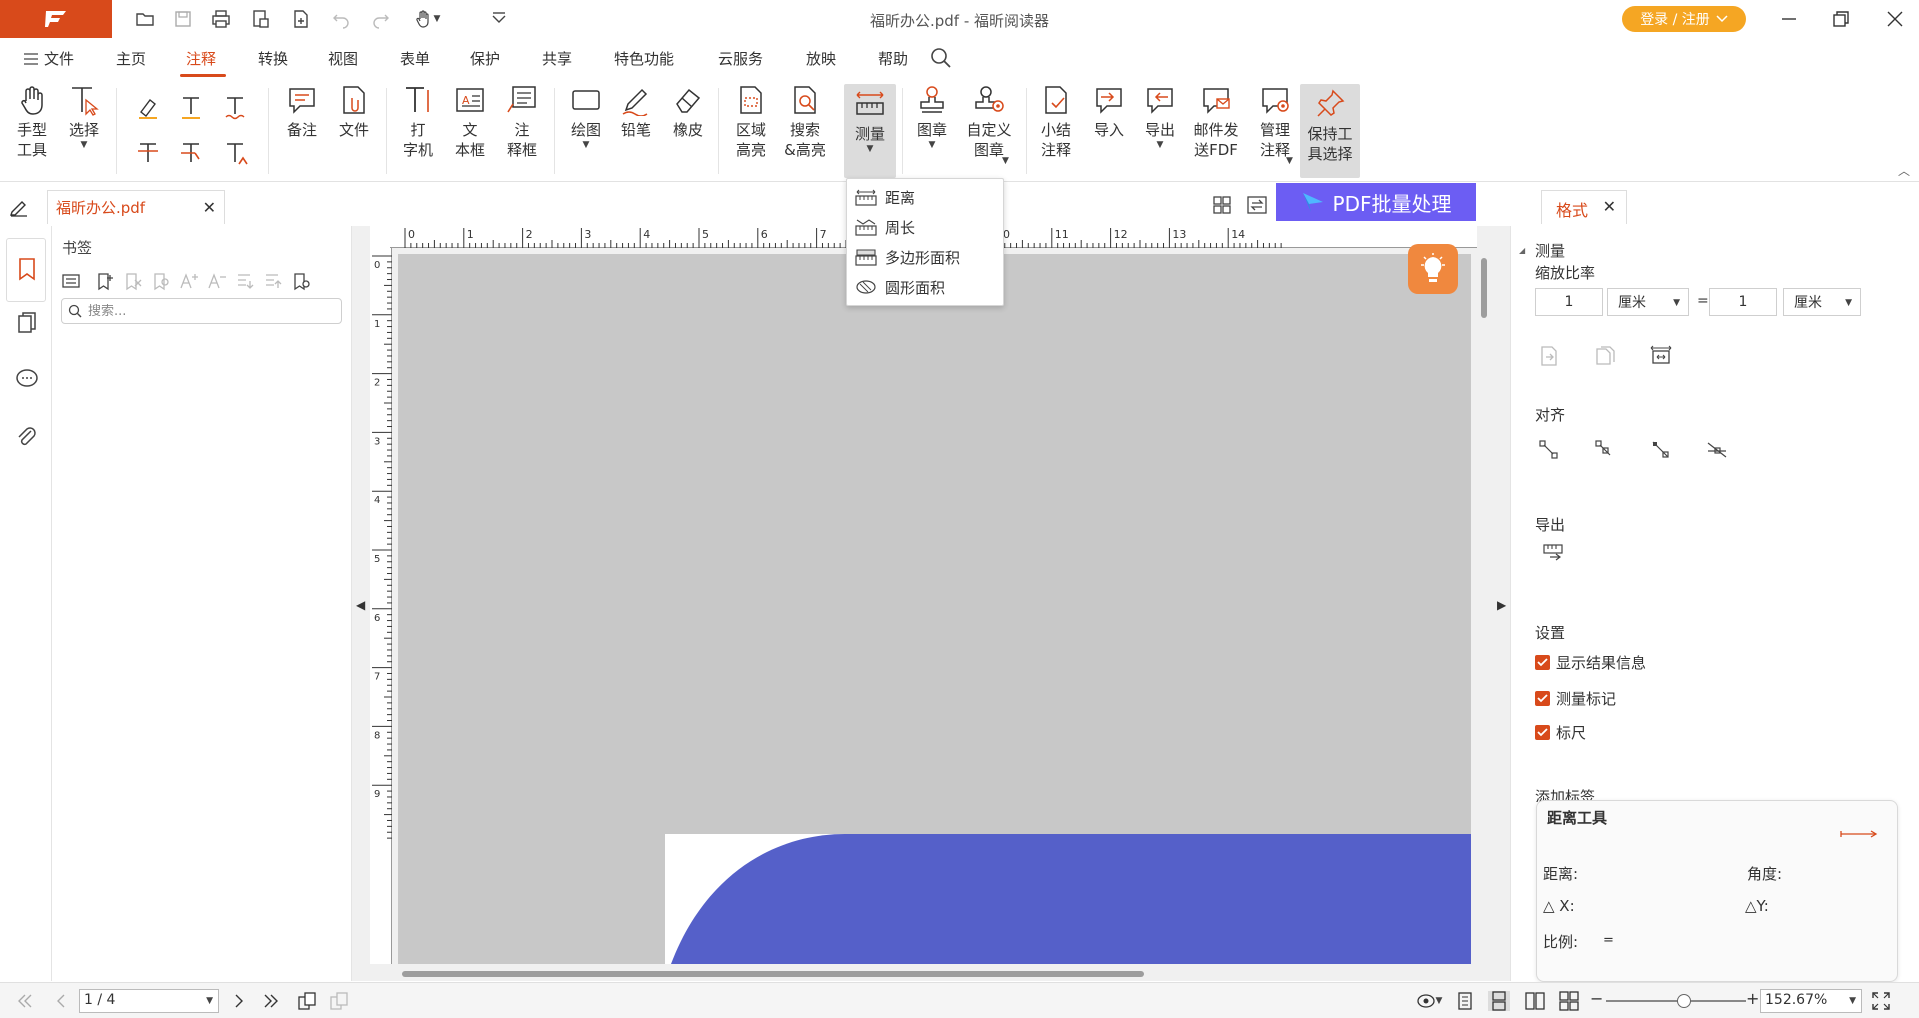  I want to click on stamp-button: 图章 ▼, so click(932, 117).